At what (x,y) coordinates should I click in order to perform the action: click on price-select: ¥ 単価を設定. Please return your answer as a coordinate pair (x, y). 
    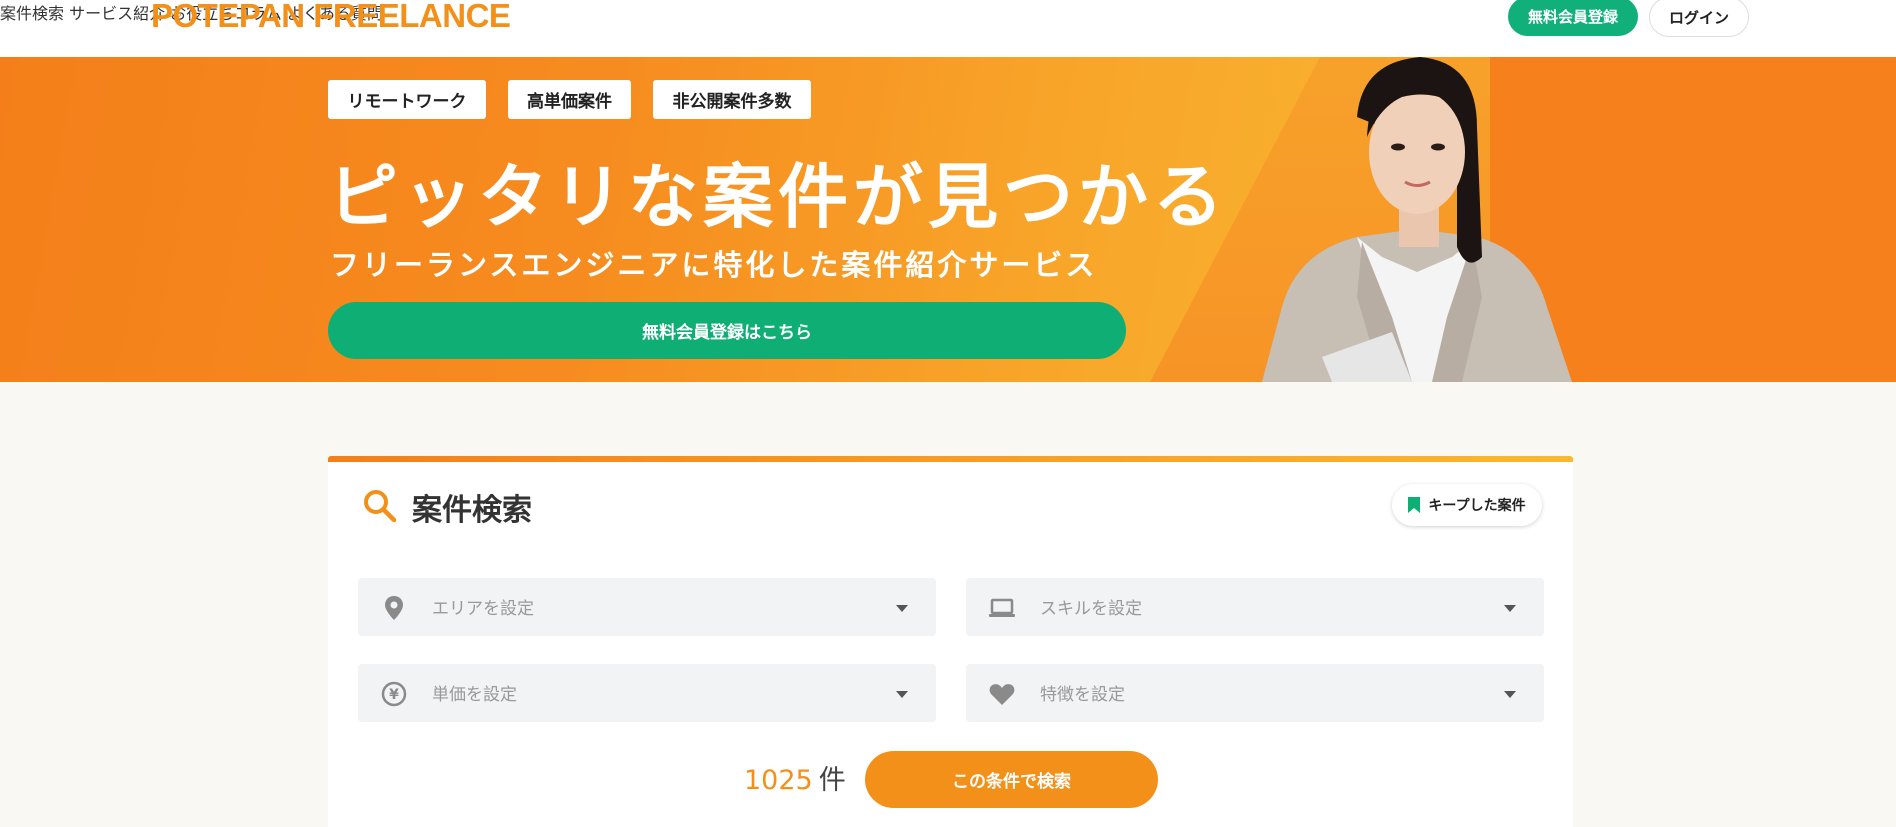
    Looking at the image, I should click on (647, 693).